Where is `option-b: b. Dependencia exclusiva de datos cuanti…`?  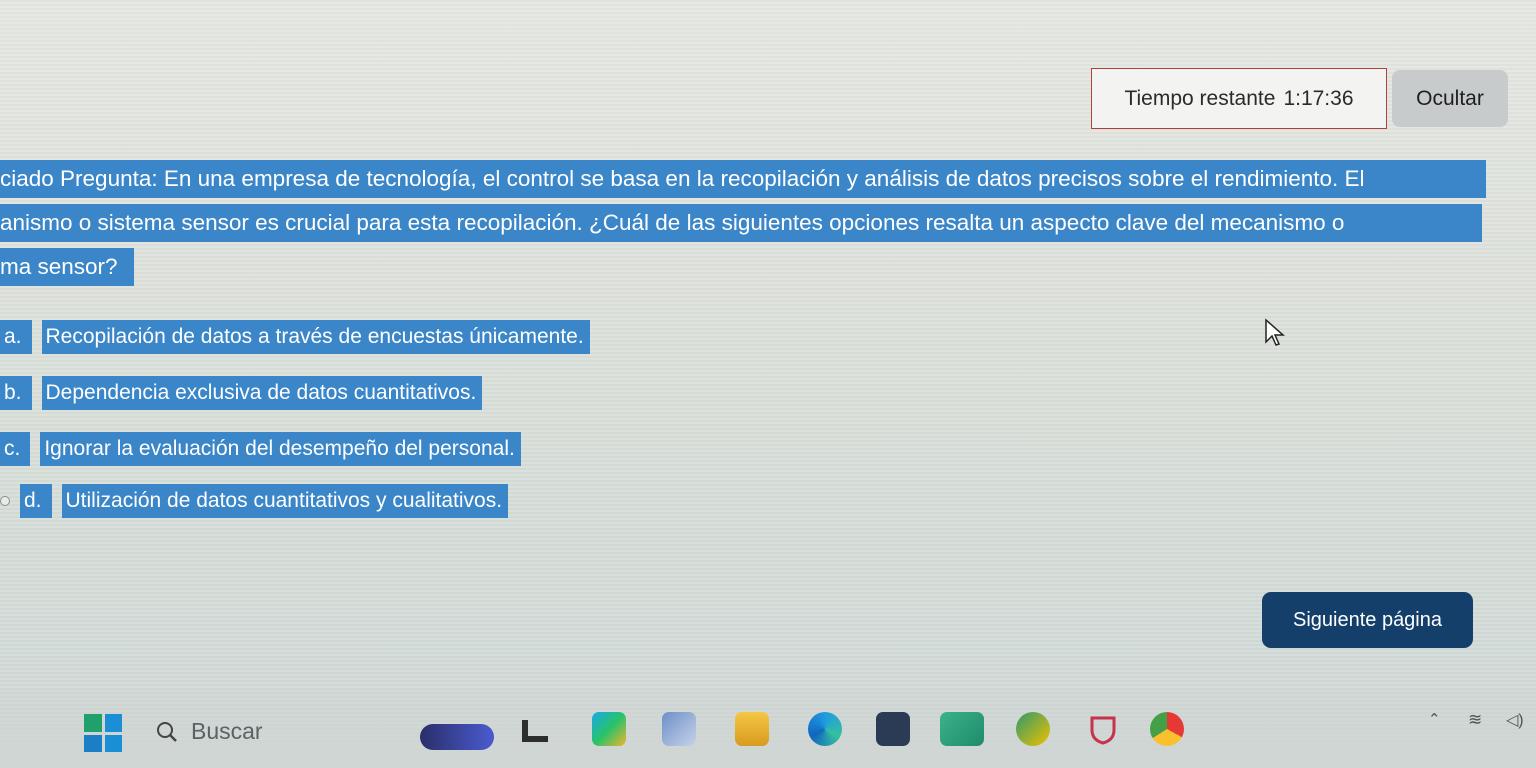 option-b: b. Dependencia exclusiva de datos cuanti… is located at coordinates (241, 393).